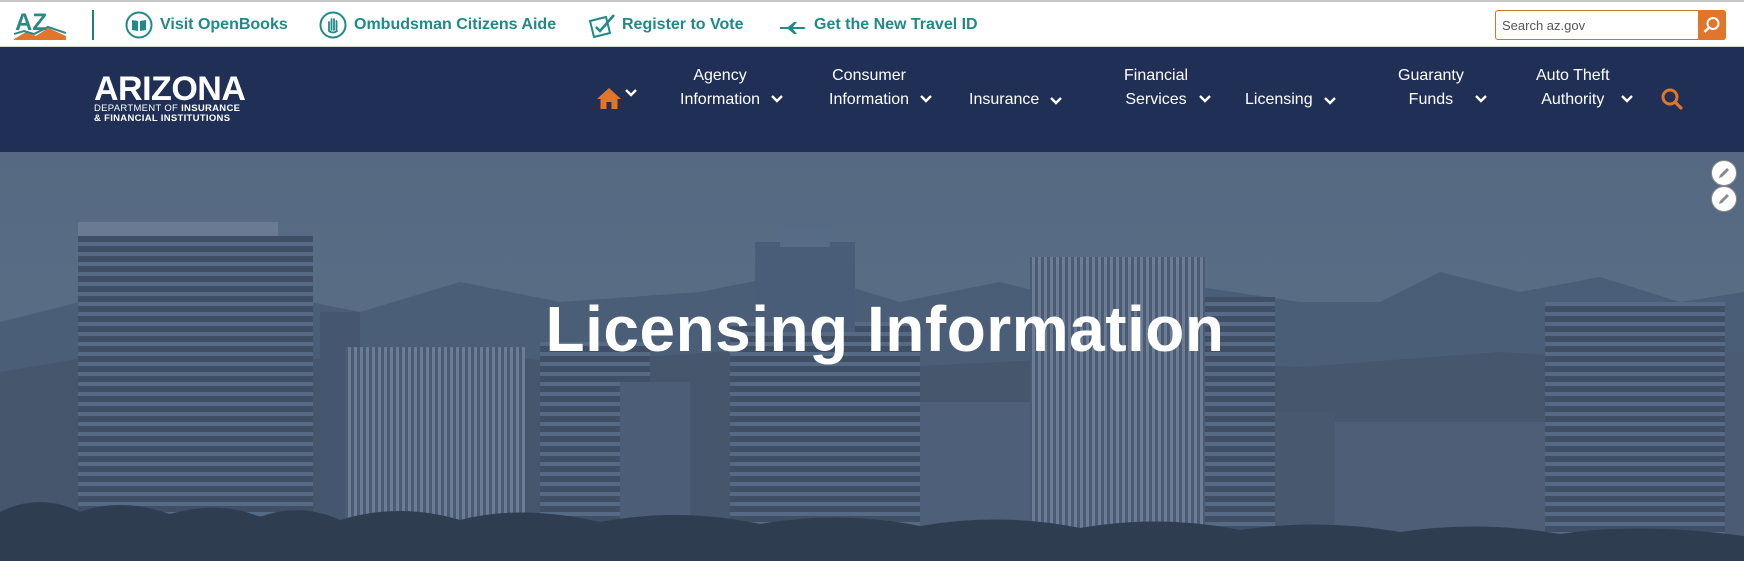  What do you see at coordinates (1004, 99) in the screenshot?
I see `nav-insurance-label: Insurance` at bounding box center [1004, 99].